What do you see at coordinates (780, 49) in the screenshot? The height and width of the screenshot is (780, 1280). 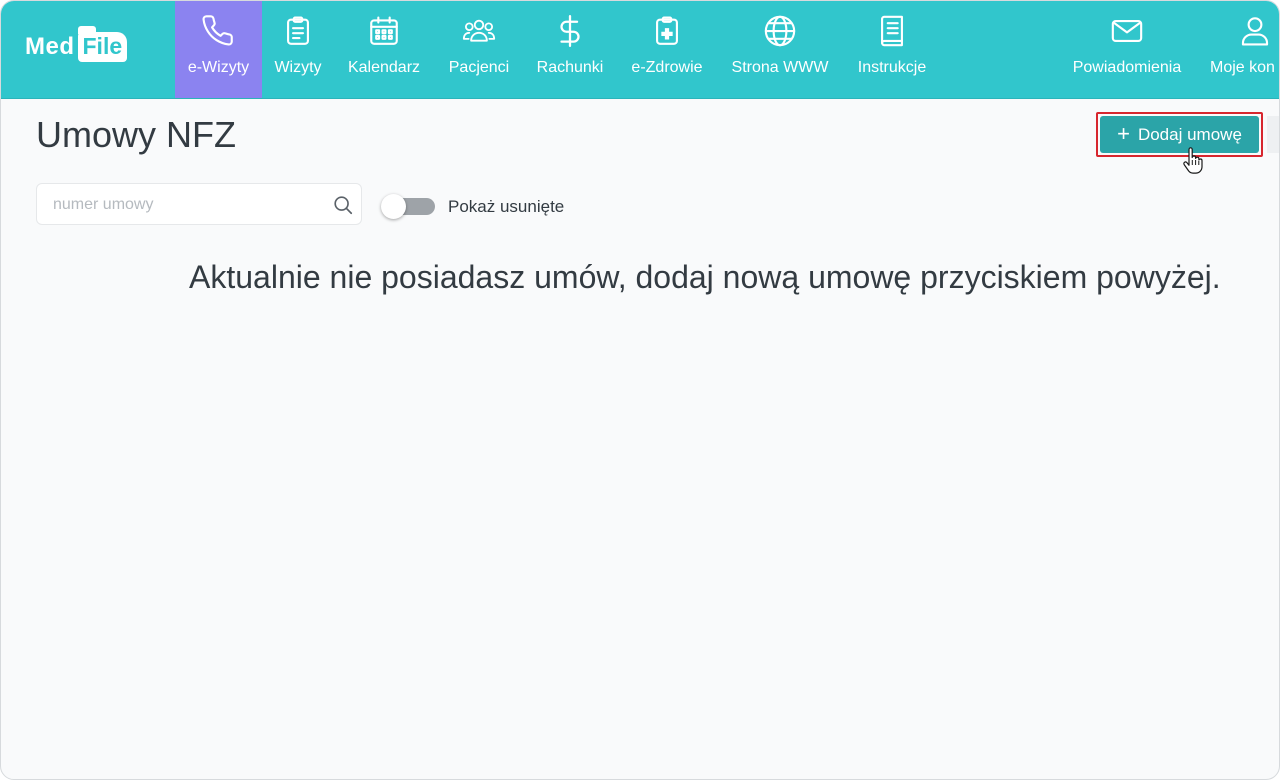 I see `nav-item-strona-www: Strona WWW` at bounding box center [780, 49].